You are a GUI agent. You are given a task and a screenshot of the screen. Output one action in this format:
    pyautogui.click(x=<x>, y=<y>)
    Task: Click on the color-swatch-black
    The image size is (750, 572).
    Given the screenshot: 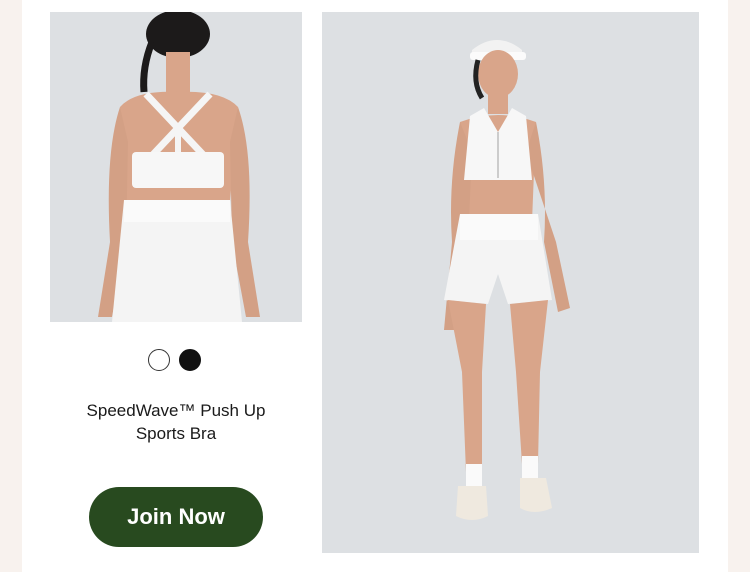 What is the action you would take?
    pyautogui.click(x=190, y=360)
    